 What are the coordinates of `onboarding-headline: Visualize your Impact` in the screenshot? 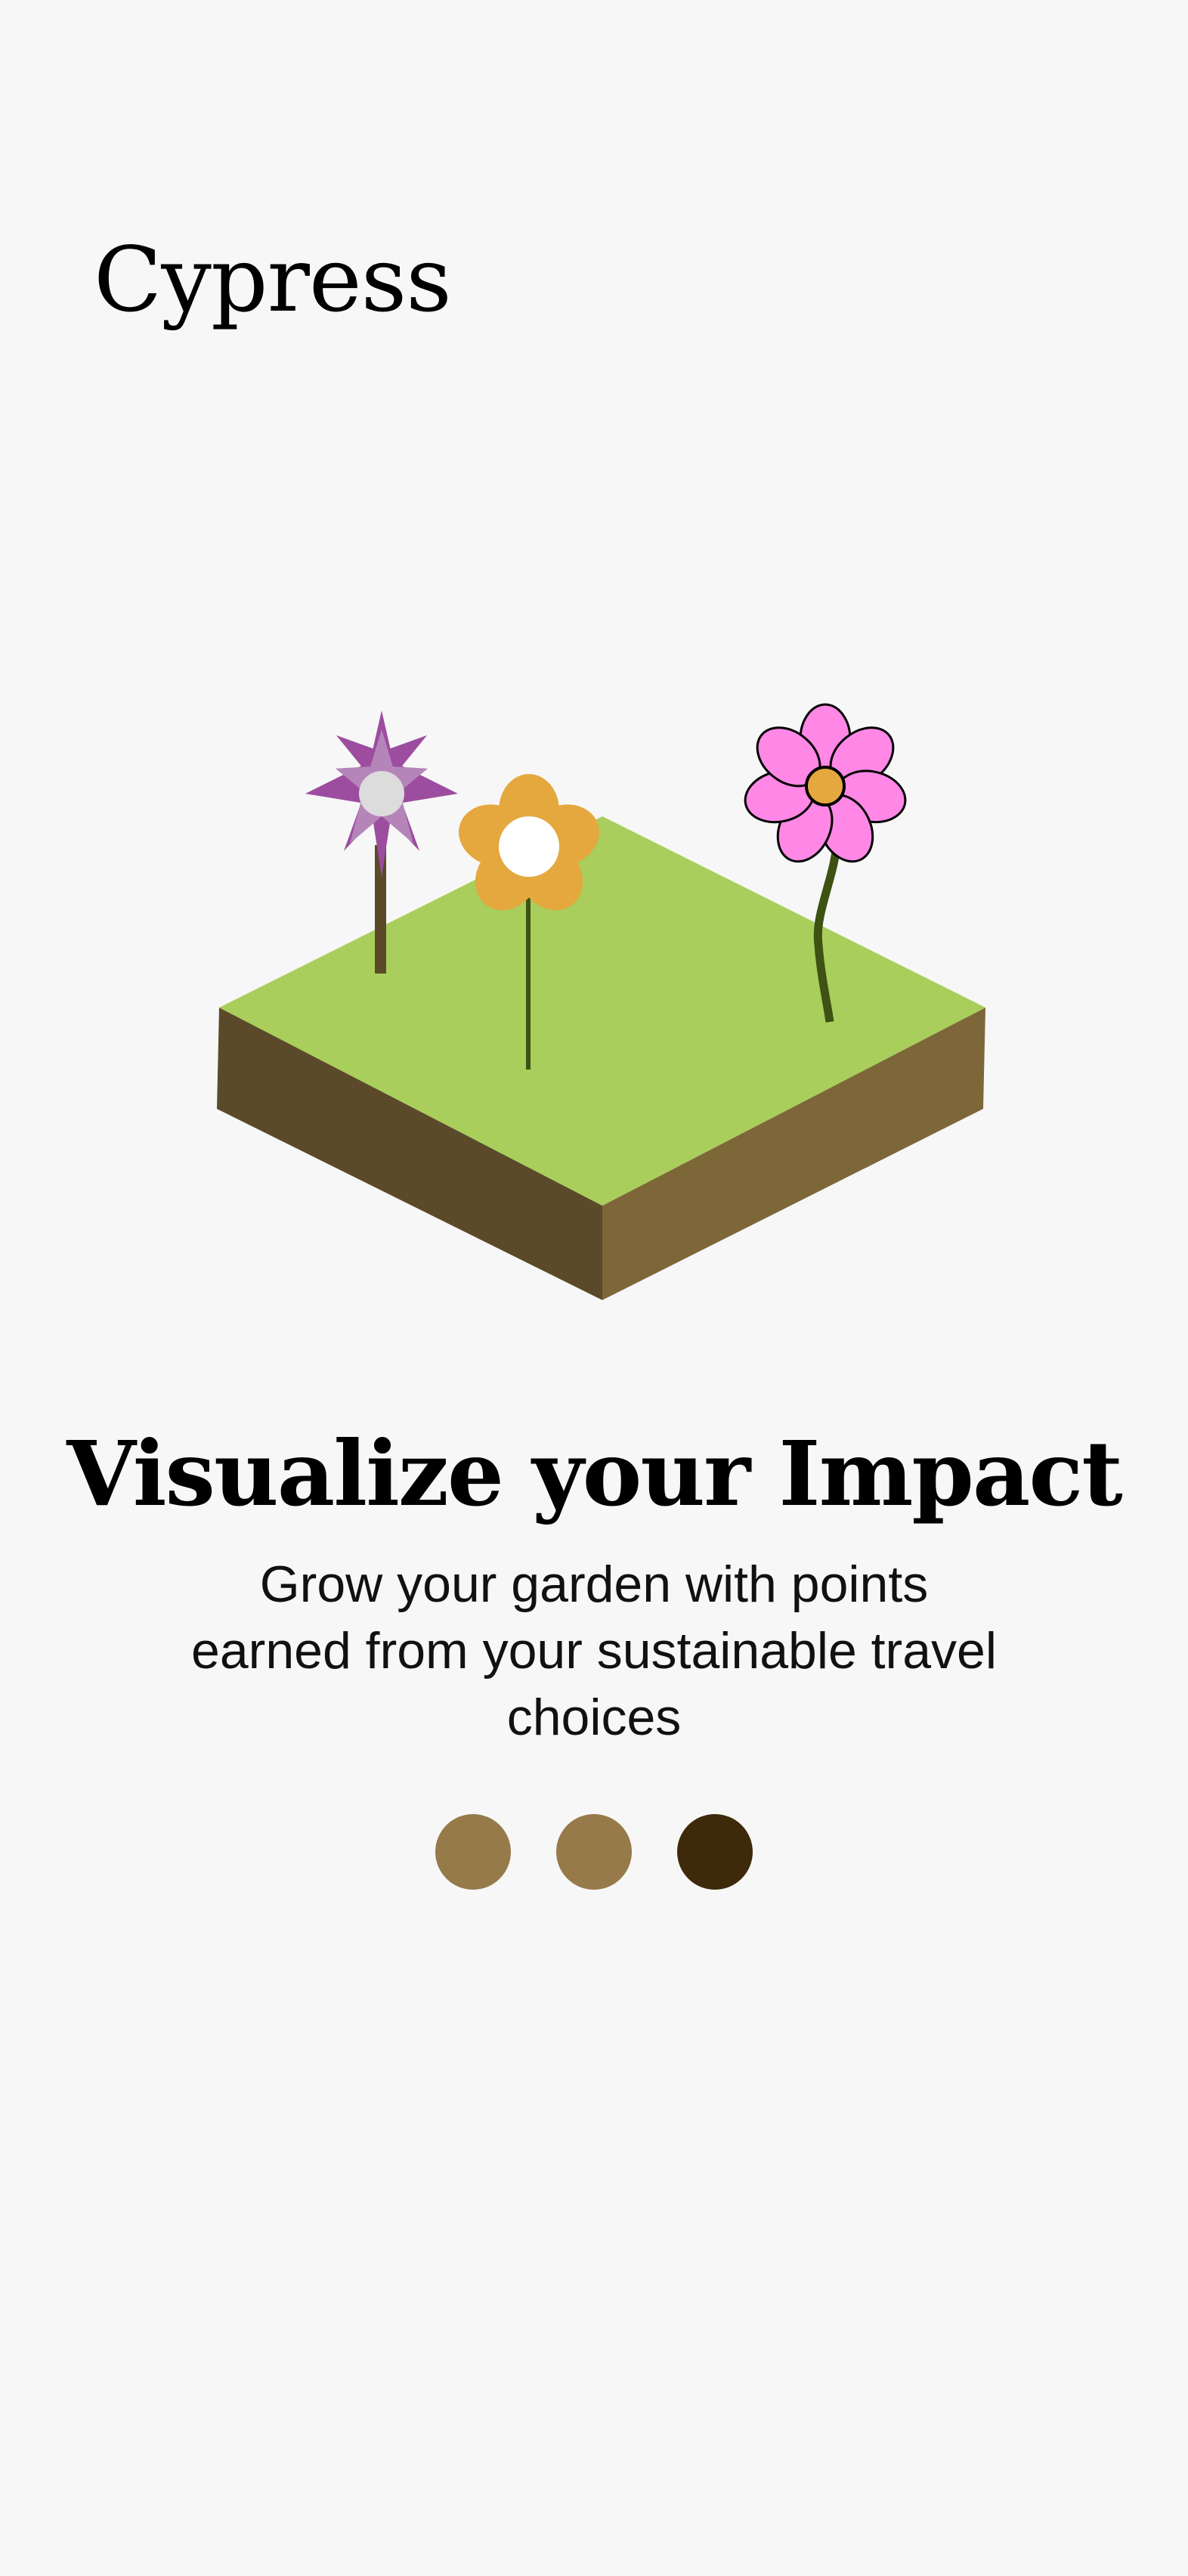 It's located at (595, 1473).